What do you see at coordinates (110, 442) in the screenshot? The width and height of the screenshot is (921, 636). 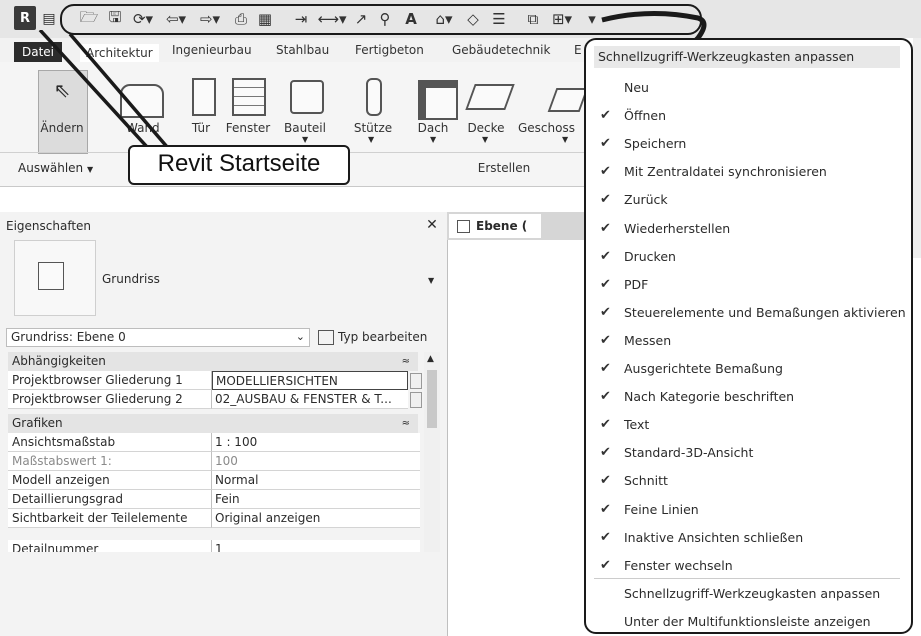 I see `property-label: Ansichtsmaßstab` at bounding box center [110, 442].